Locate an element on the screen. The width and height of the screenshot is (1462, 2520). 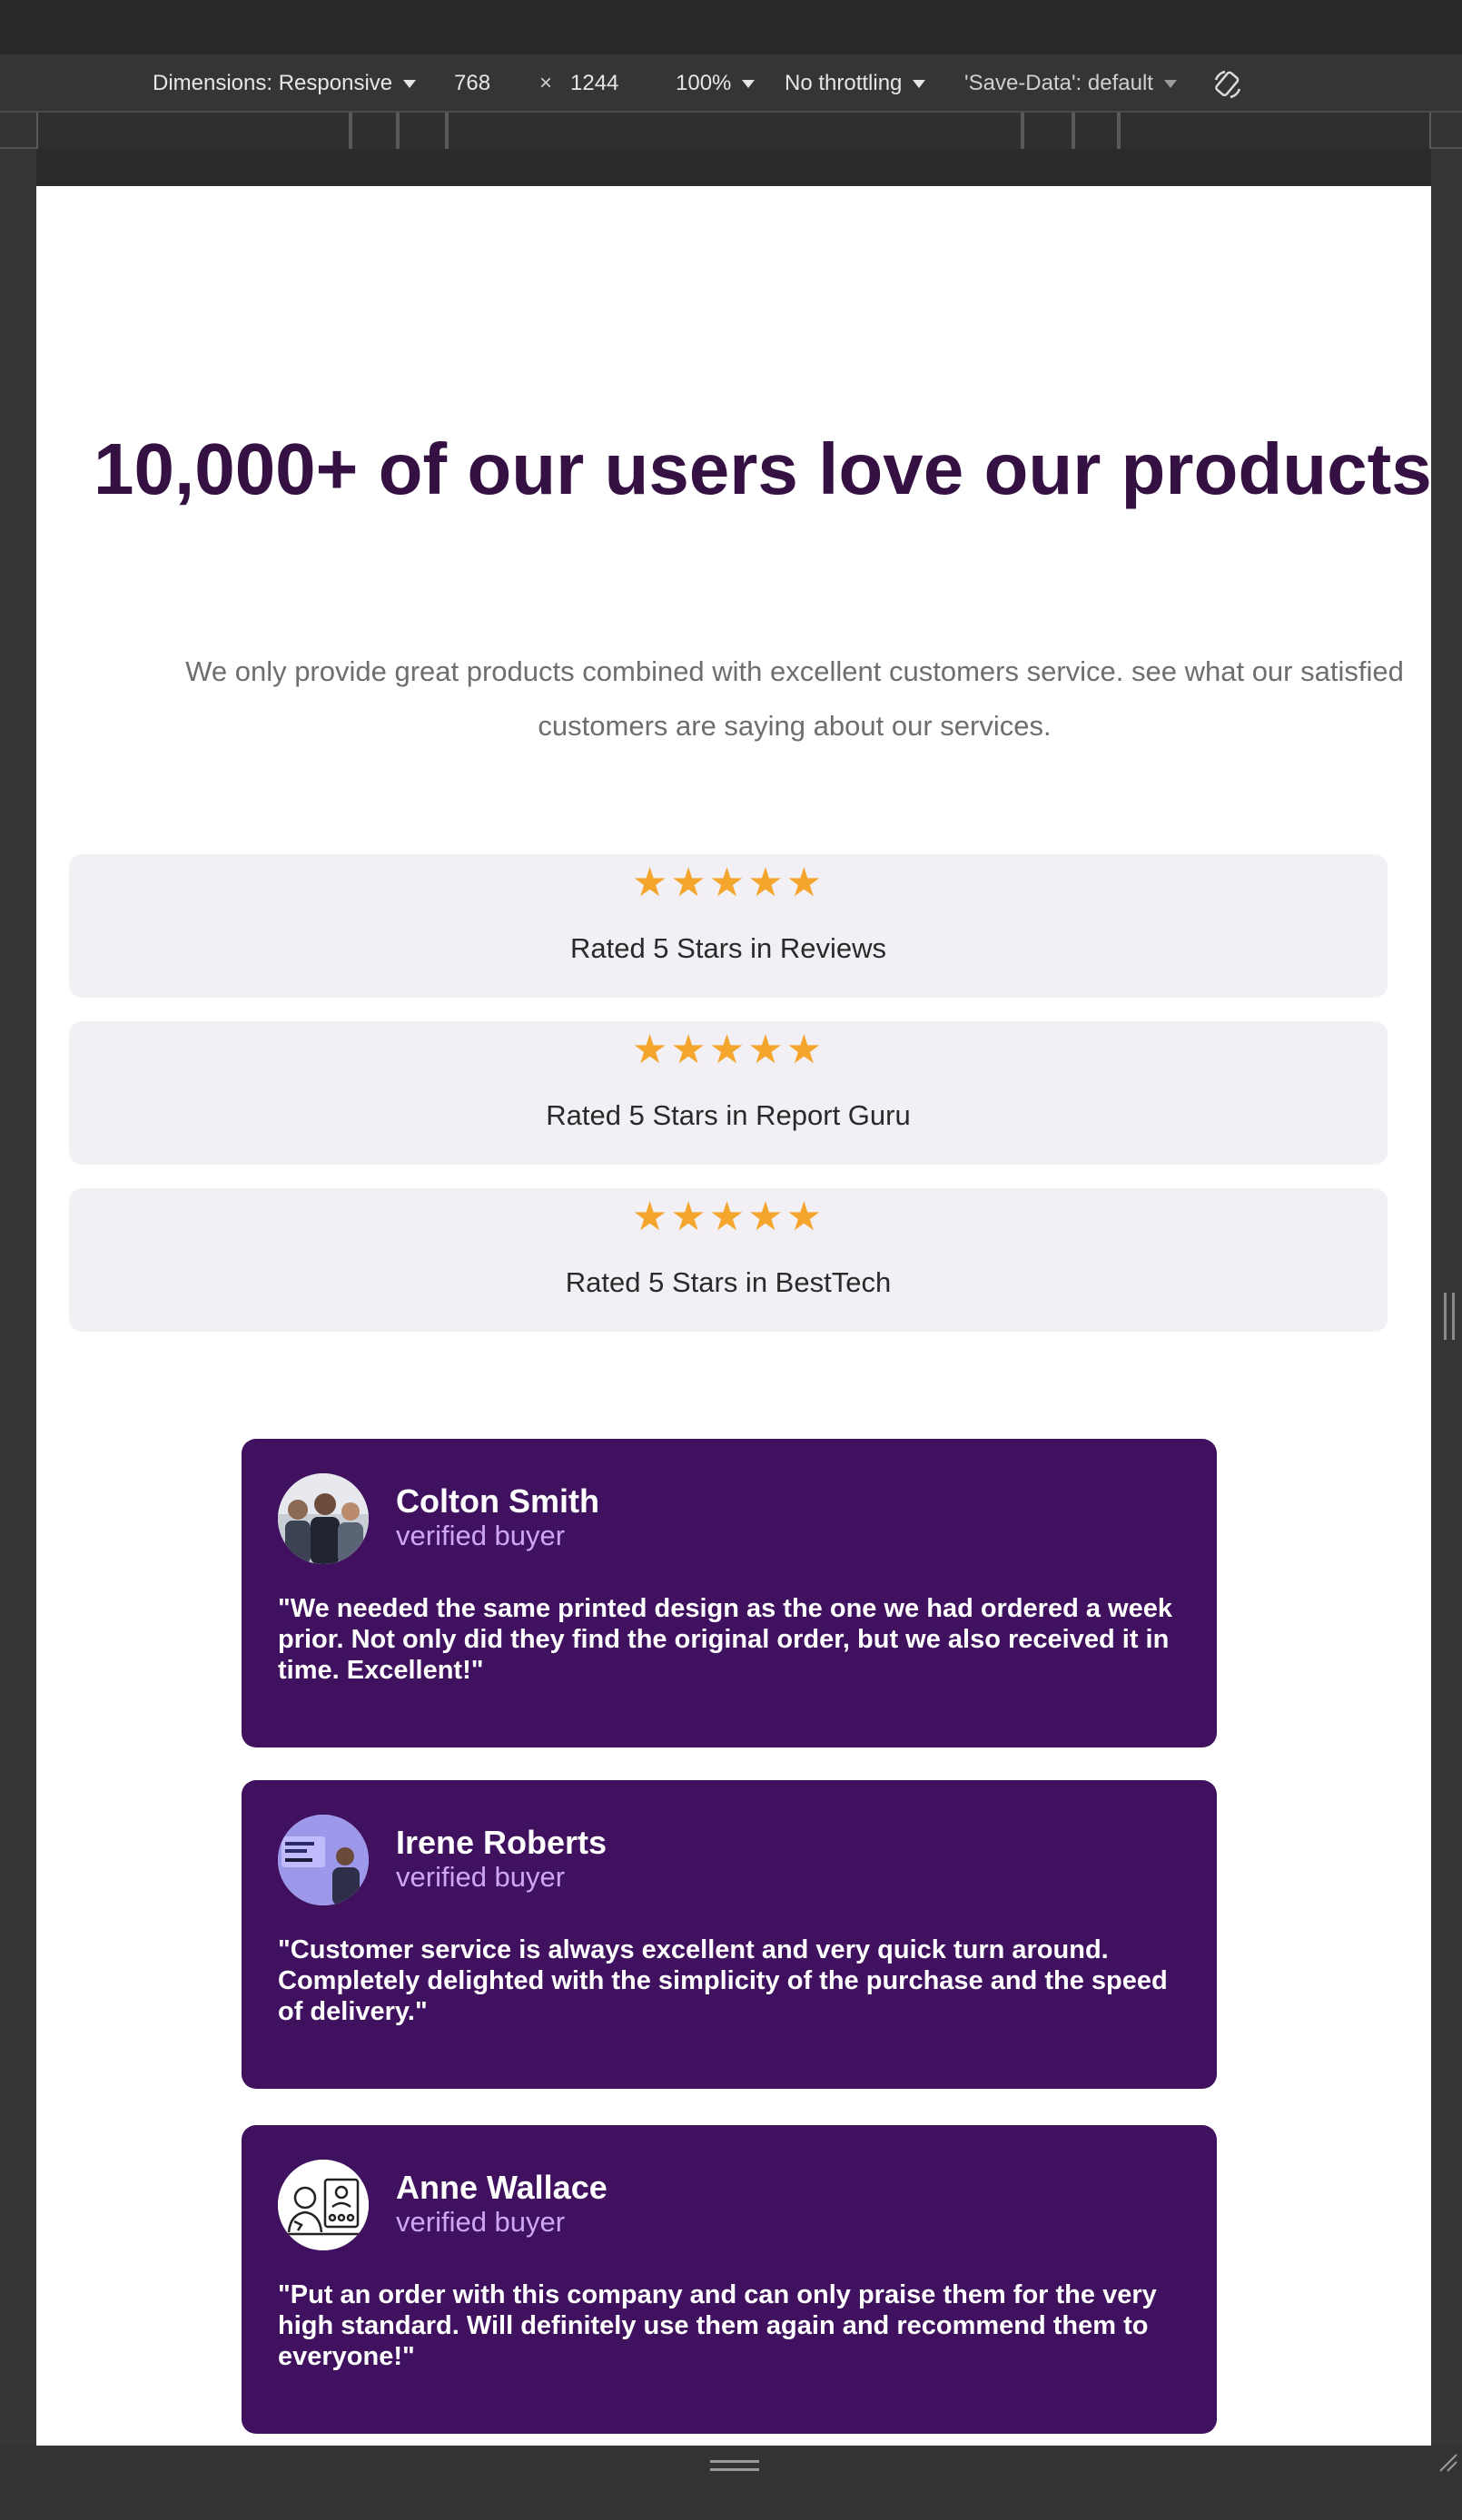
width-input: 768 is located at coordinates (472, 84).